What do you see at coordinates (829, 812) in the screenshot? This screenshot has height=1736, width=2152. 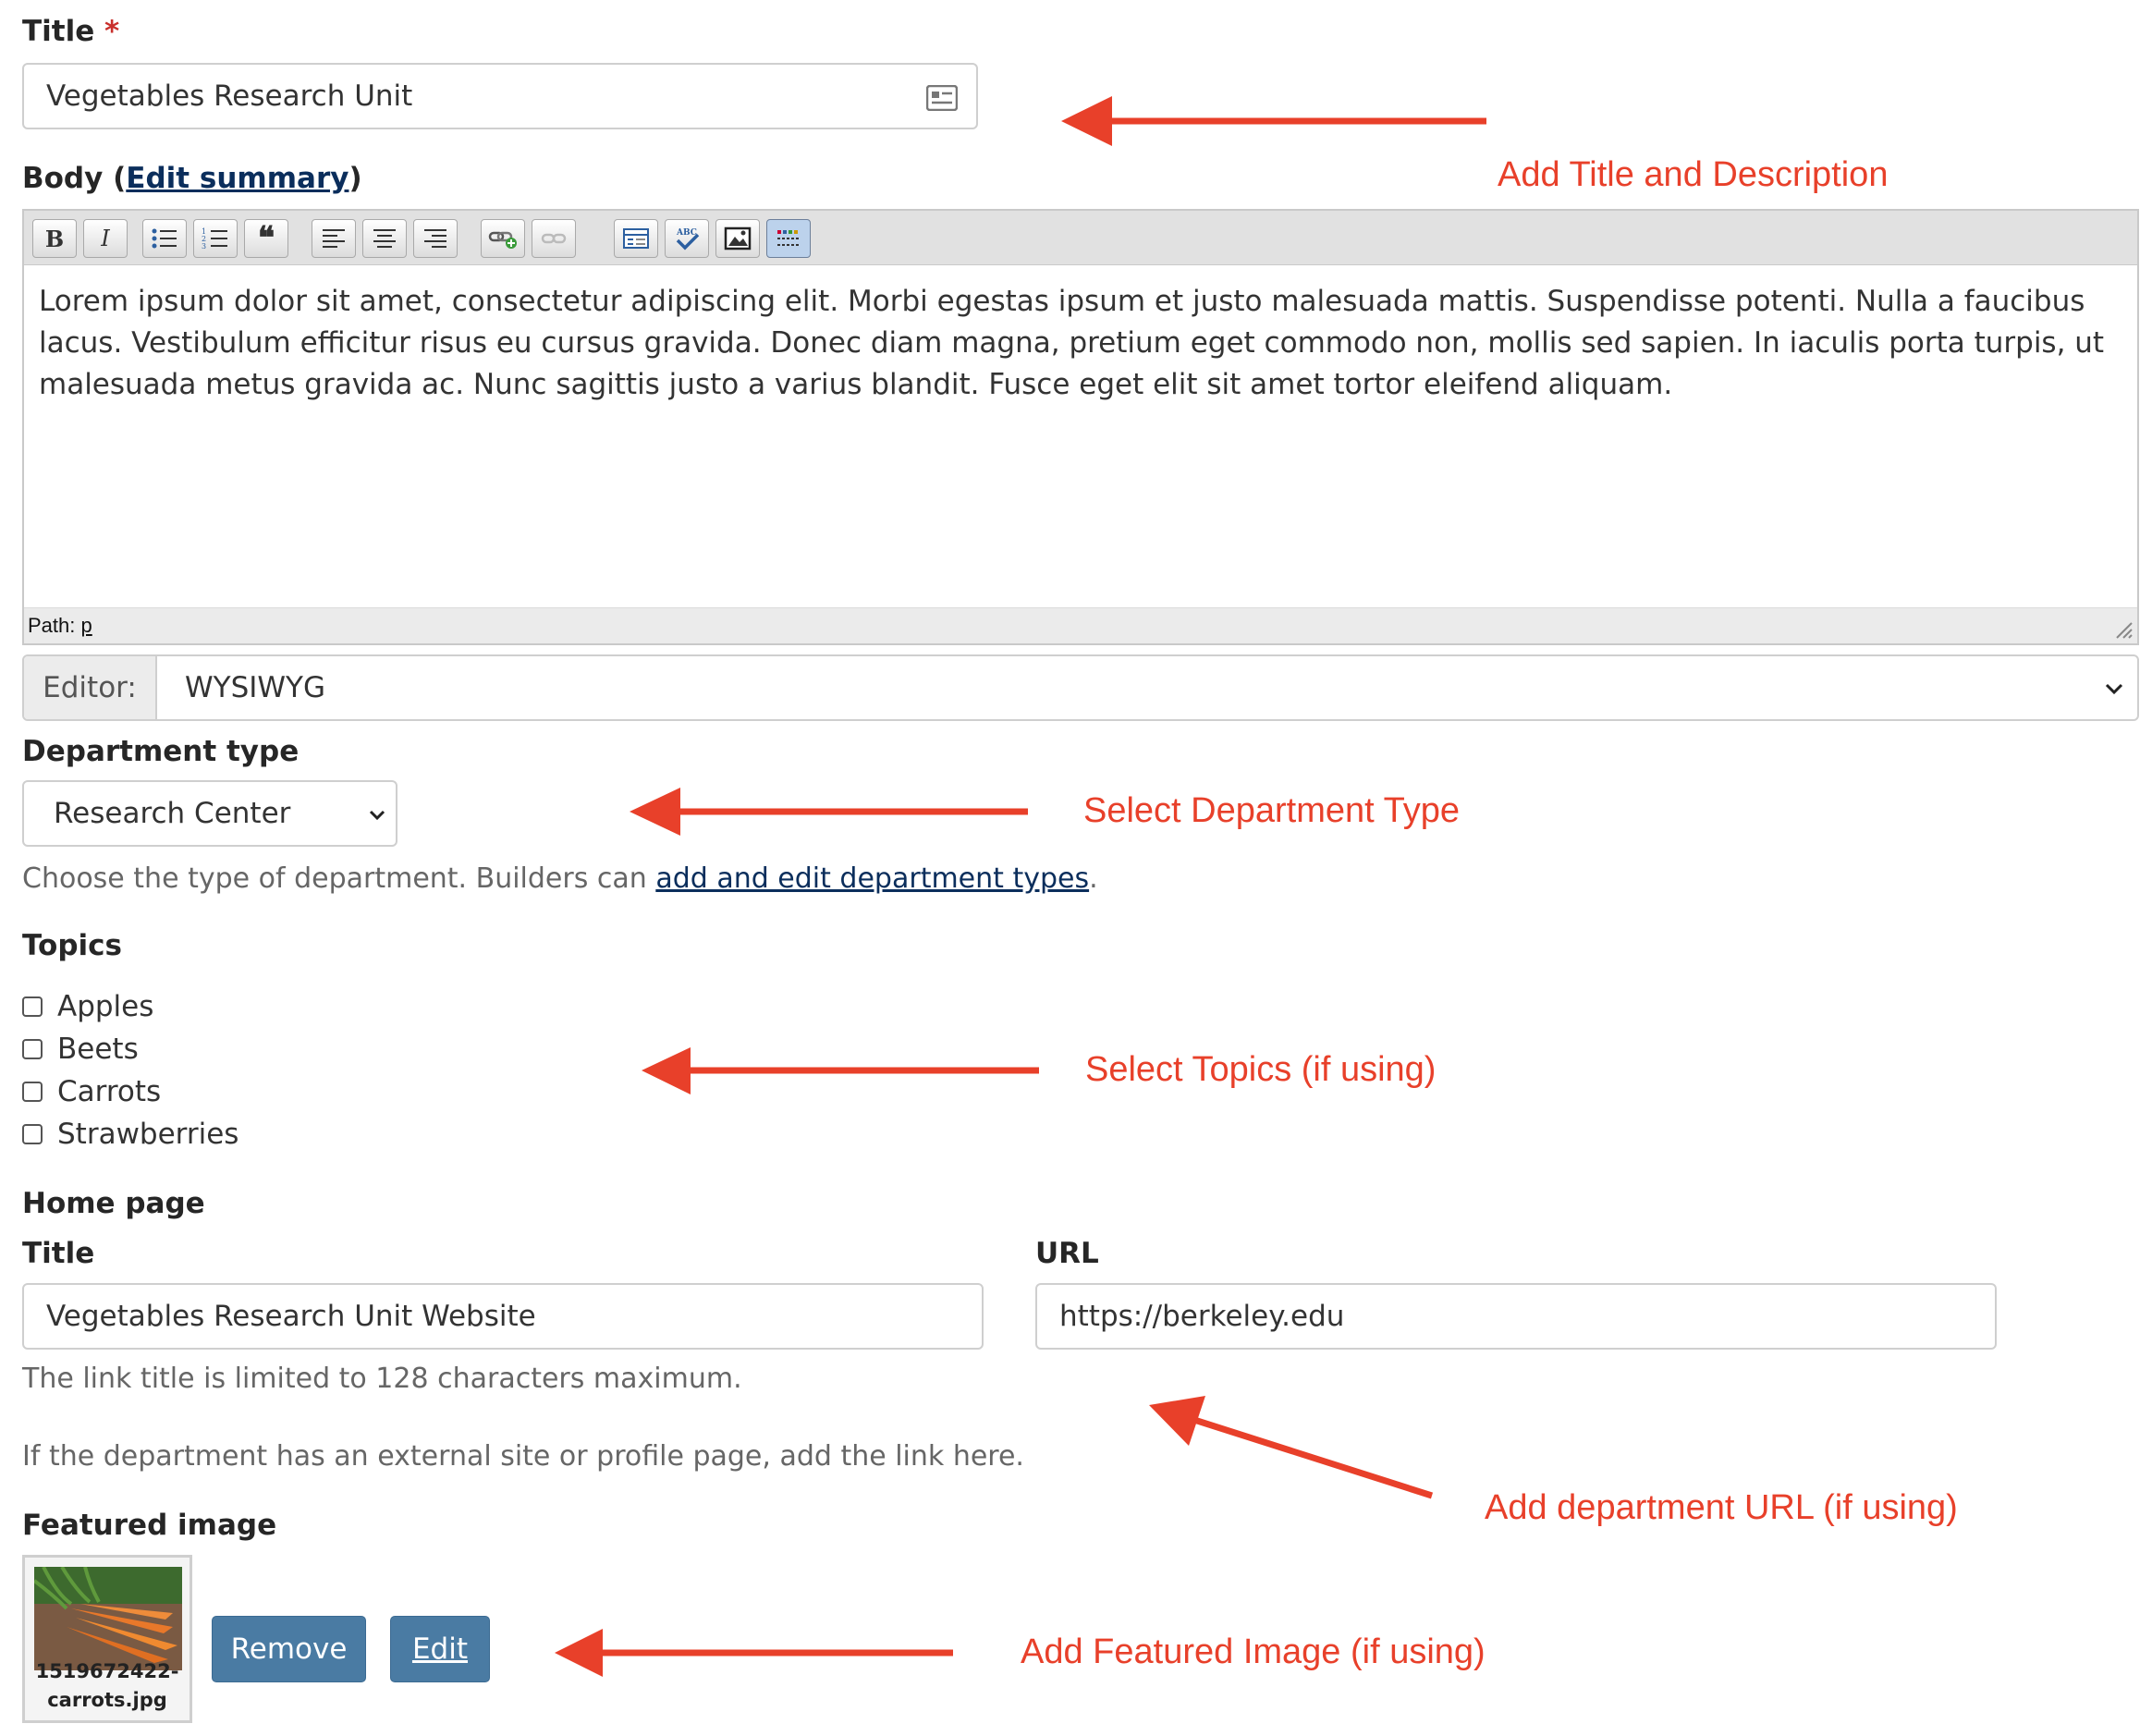 I see `arrow-department-type` at bounding box center [829, 812].